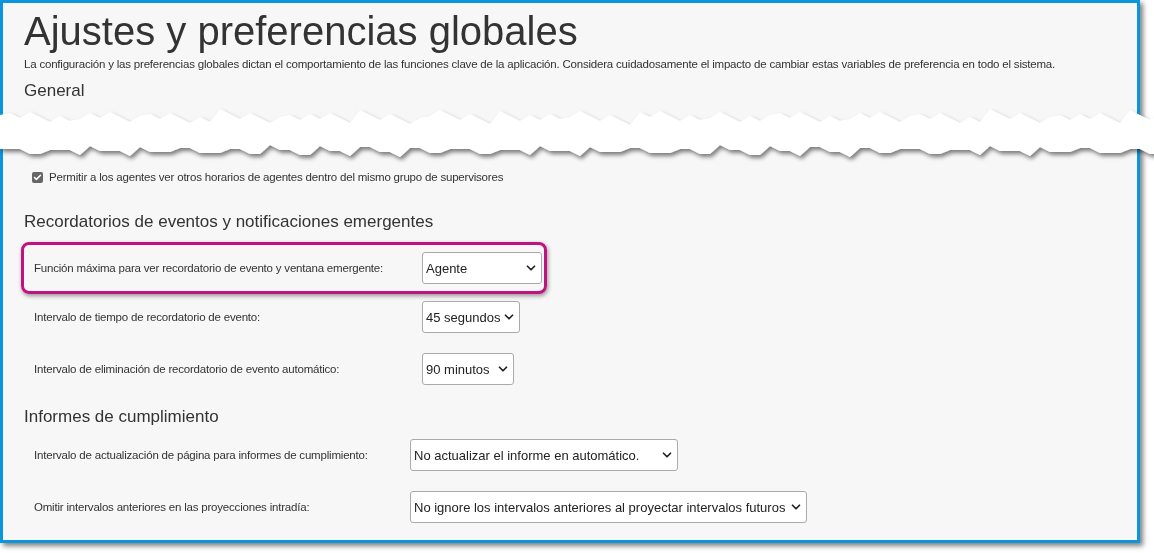  I want to click on page-description: La configuración y las preferencias globales dictan el comportamiento de las funciones clave de la aplicación. Considera cuidadosamente el impacto de cambiar estas variables de preferencia en todo el sistema., so click(540, 64).